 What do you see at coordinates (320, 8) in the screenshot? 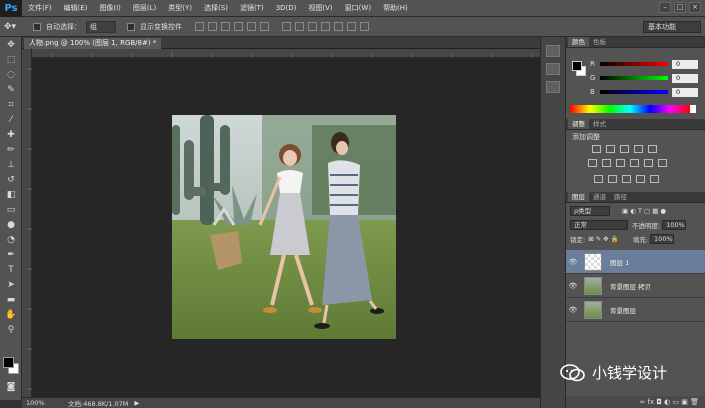
I see `menu-view: 视图(V)` at bounding box center [320, 8].